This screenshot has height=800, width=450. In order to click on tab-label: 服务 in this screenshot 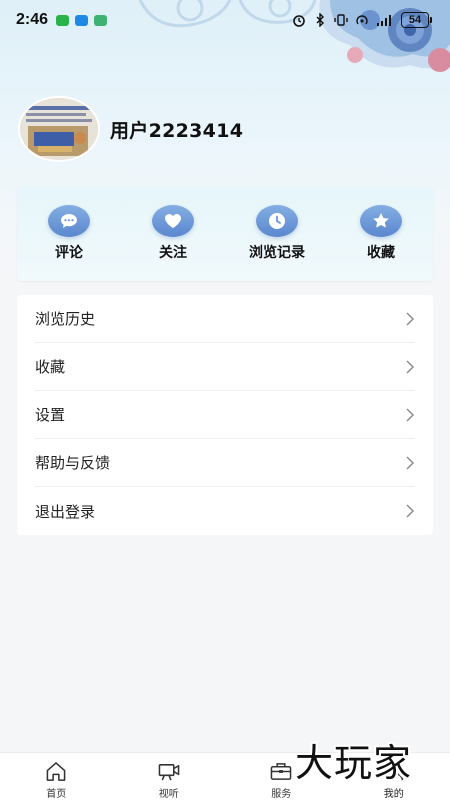, I will do `click(281, 794)`.